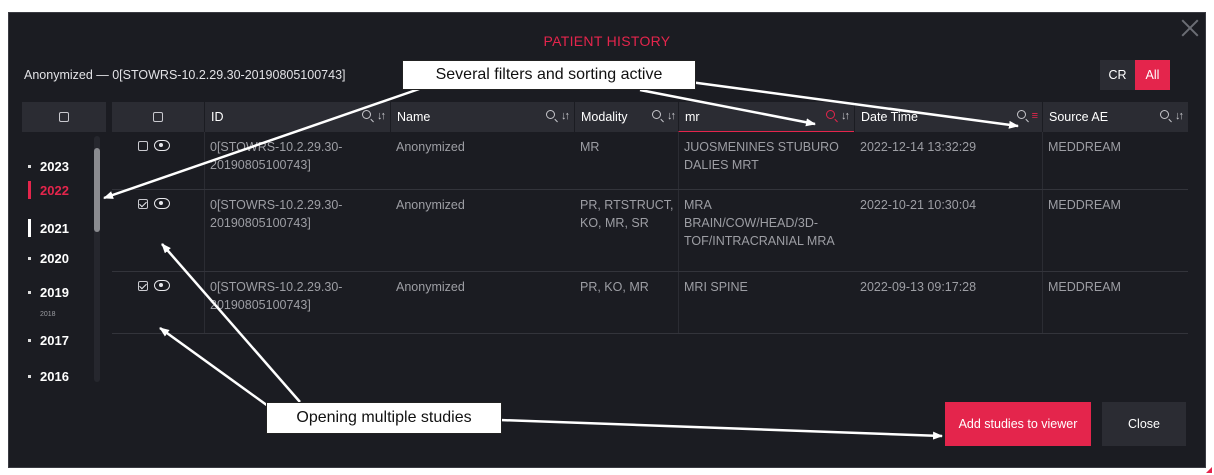 This screenshot has height=475, width=1214. I want to click on annotation-filters: Several filters and sorting active, so click(549, 75).